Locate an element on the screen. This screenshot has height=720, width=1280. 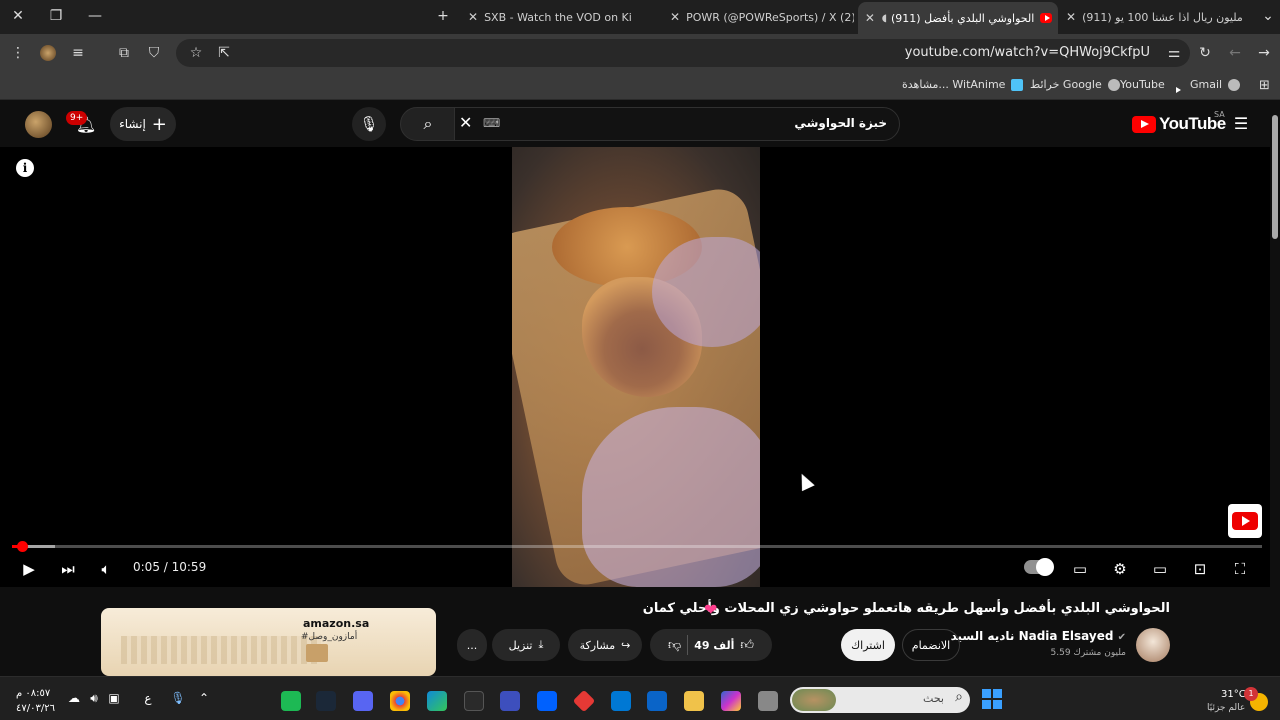
close-window-icon: ✕ is located at coordinates (18, 16).